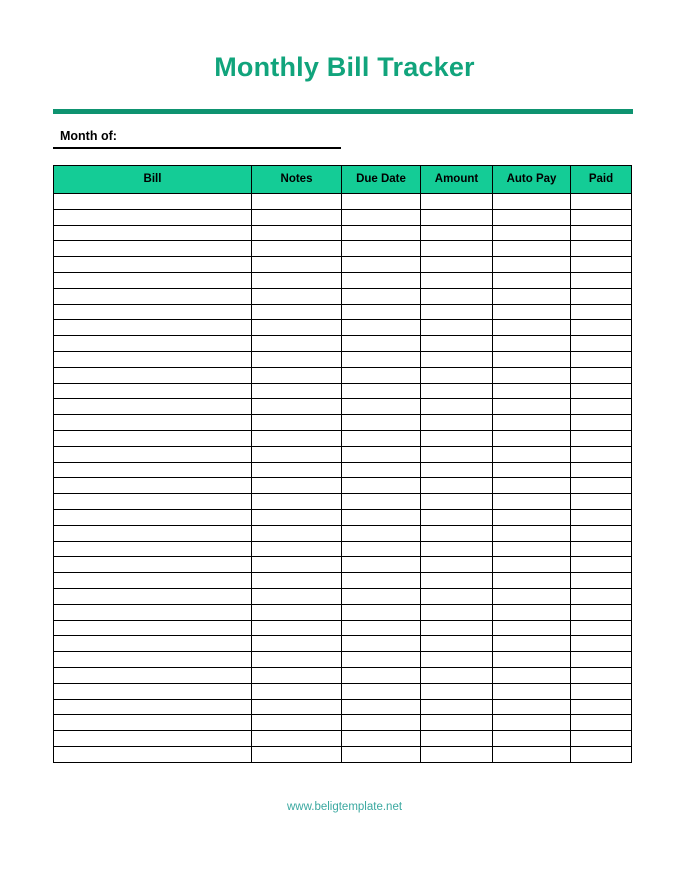 The image size is (689, 881). What do you see at coordinates (531, 179) in the screenshot?
I see `column-header-auto-pay: Auto Pay` at bounding box center [531, 179].